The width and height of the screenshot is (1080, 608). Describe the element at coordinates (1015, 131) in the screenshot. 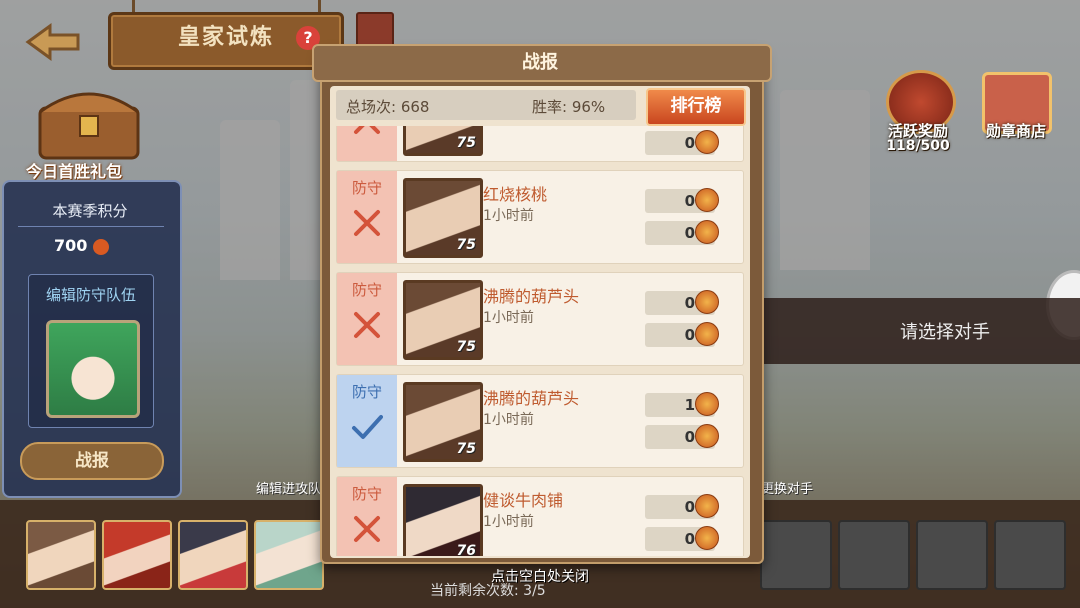

I see `medal-shop-label: 勋章商店` at that location.